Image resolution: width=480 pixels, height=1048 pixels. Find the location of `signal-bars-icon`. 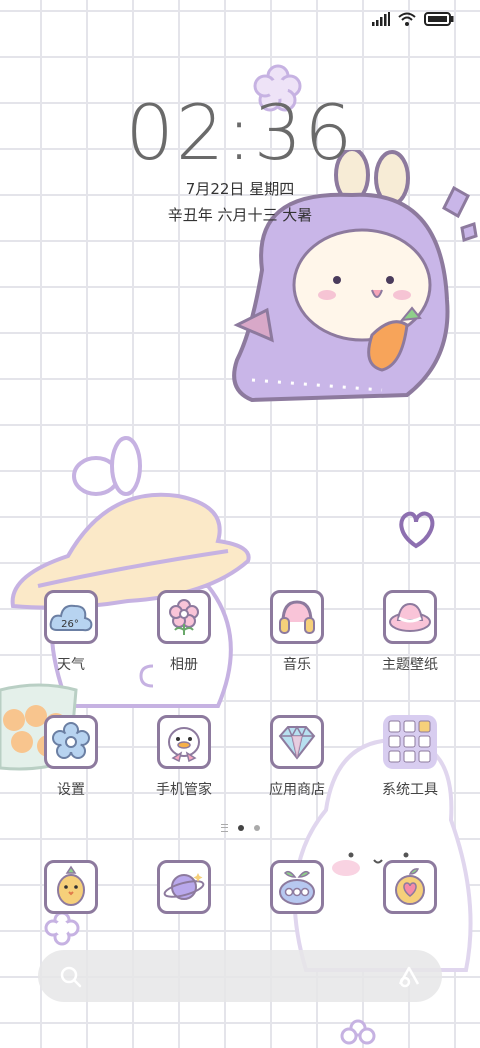

signal-bars-icon is located at coordinates (381, 19).